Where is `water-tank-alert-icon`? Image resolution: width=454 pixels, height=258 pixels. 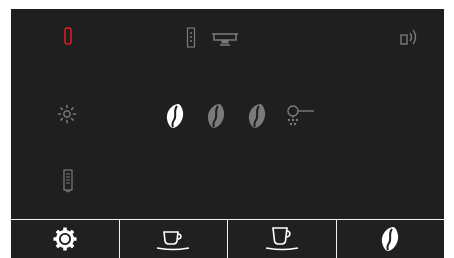
water-tank-alert-icon is located at coordinates (68, 36).